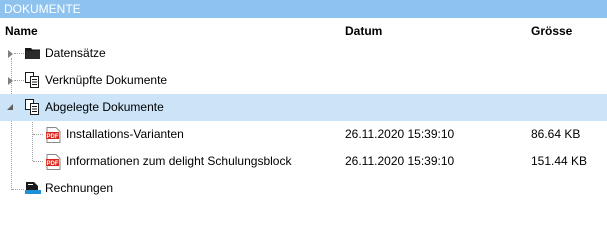 The image size is (607, 240). I want to click on tree-item-label: Datensätze, so click(75, 53).